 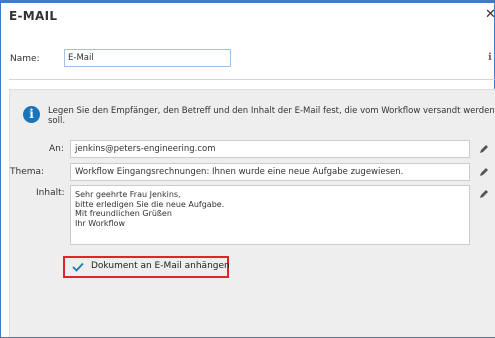 What do you see at coordinates (484, 172) in the screenshot?
I see `edit-subject-pencil-icon` at bounding box center [484, 172].